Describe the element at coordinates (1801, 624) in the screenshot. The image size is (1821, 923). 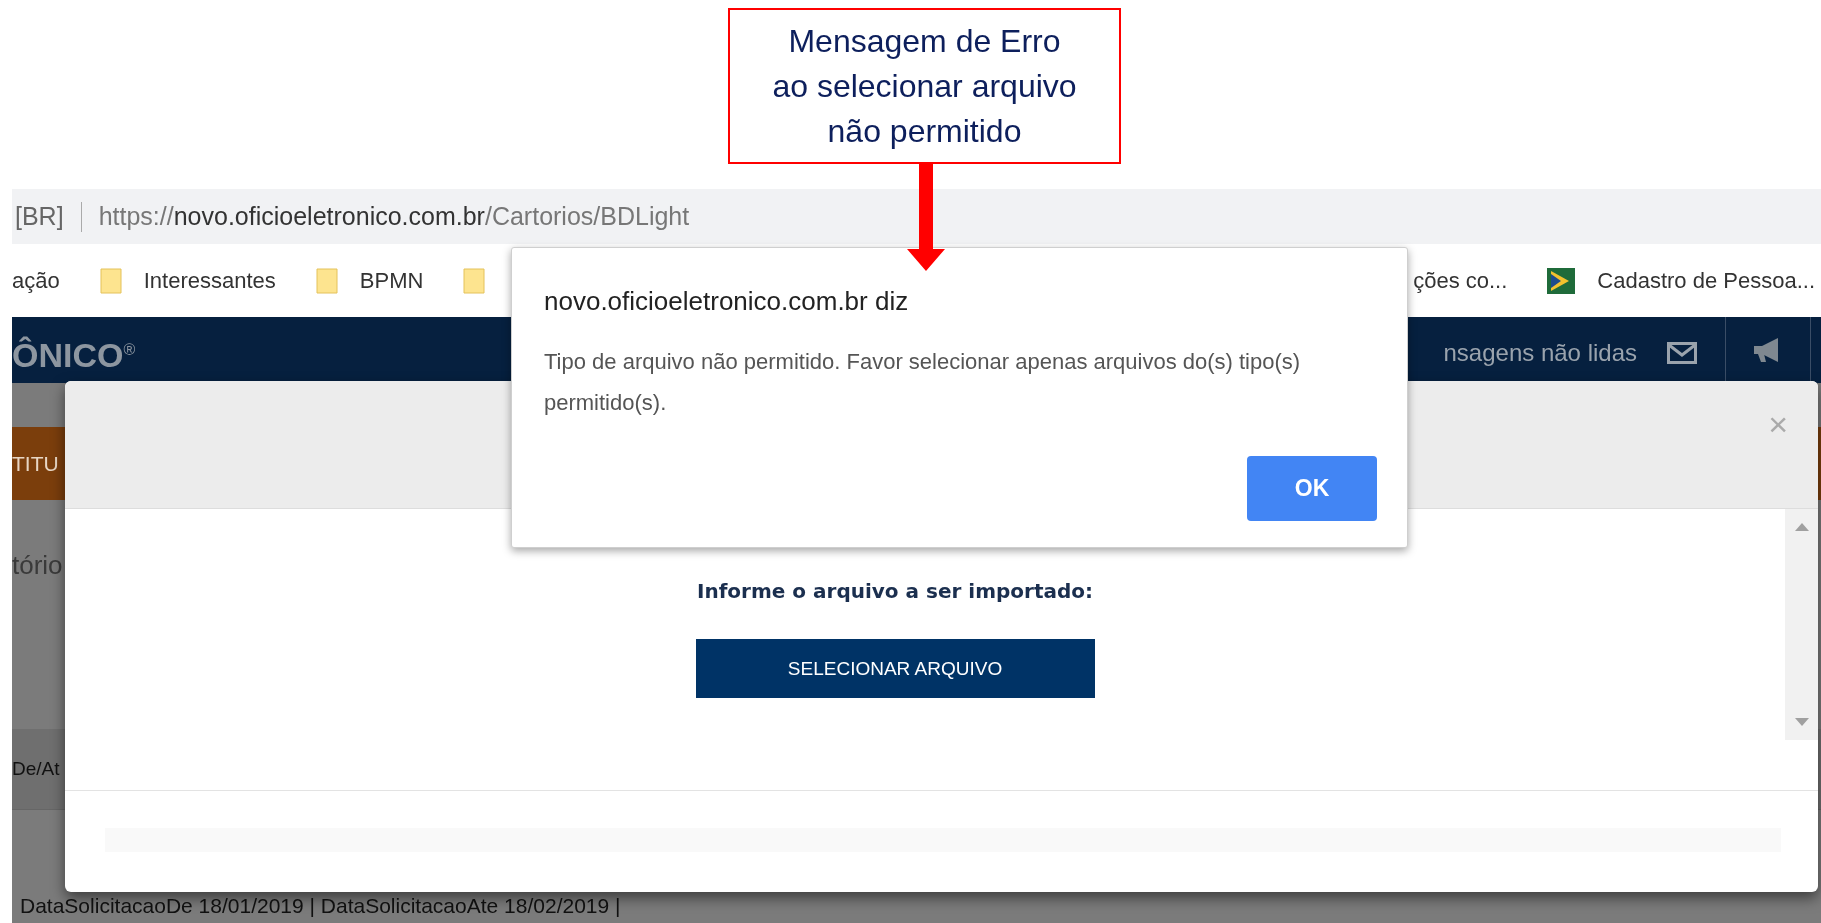
I see `scrollbar` at that location.